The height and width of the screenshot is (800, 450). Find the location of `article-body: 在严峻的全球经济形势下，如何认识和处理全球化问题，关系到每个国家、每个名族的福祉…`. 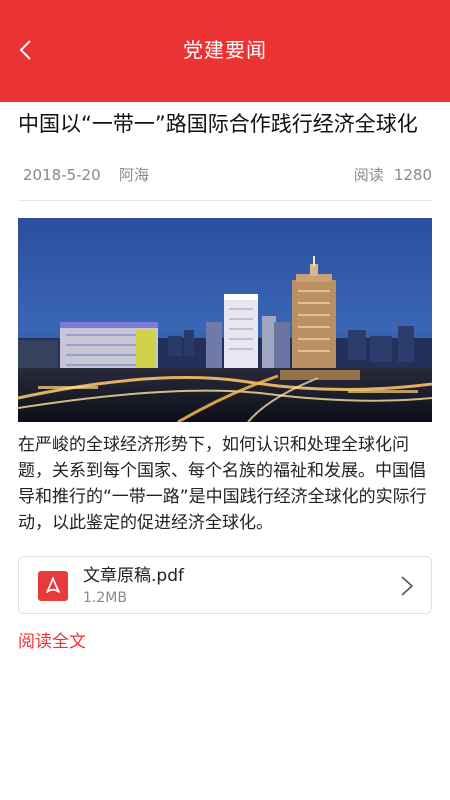

article-body: 在严峻的全球经济形势下，如何认识和处理全球化问题，关系到每个国家、每个名族的福祉… is located at coordinates (222, 484).